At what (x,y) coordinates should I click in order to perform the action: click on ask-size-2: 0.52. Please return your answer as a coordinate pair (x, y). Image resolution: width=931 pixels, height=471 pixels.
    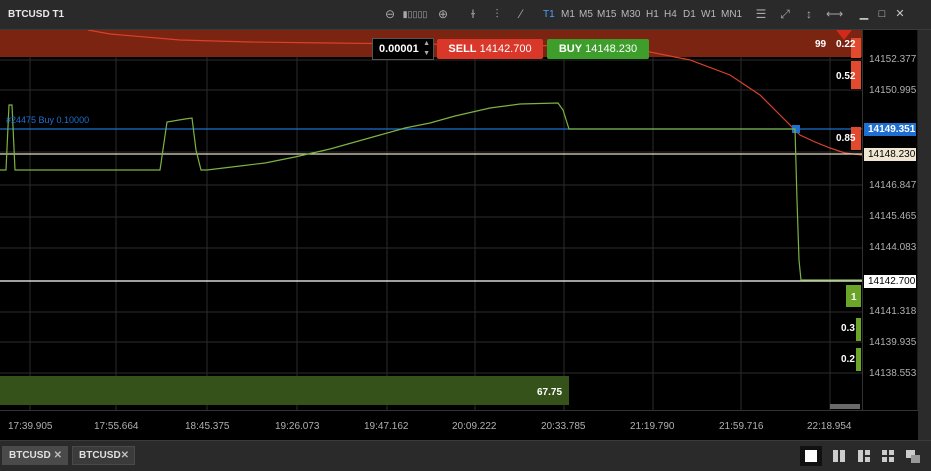
    Looking at the image, I should click on (846, 76).